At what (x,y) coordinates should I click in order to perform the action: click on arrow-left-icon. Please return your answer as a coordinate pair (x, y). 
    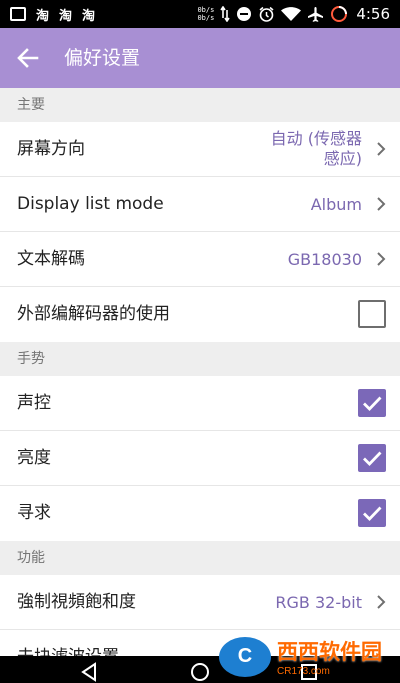
    Looking at the image, I should click on (28, 58).